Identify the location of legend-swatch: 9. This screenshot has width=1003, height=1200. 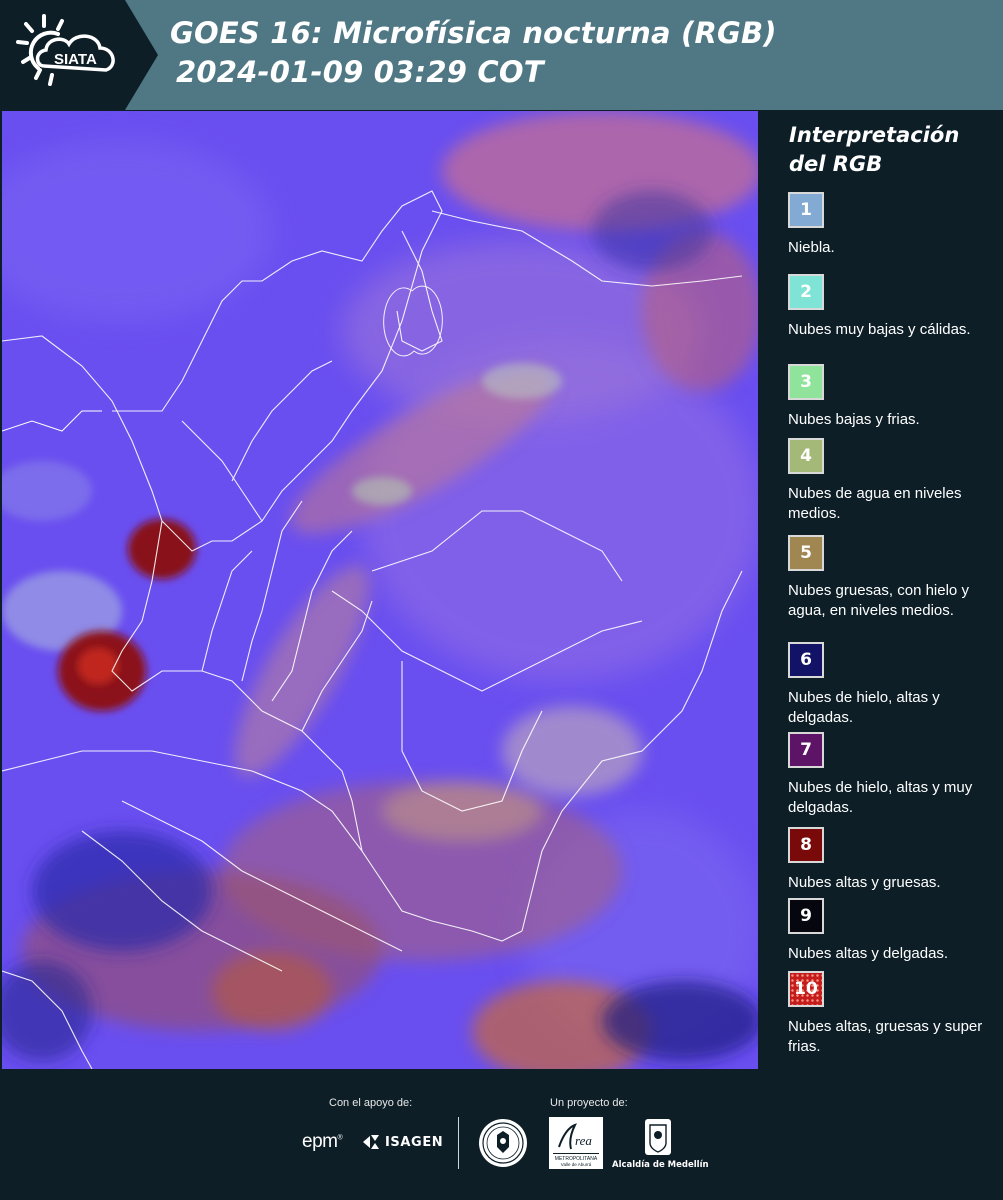
(806, 916).